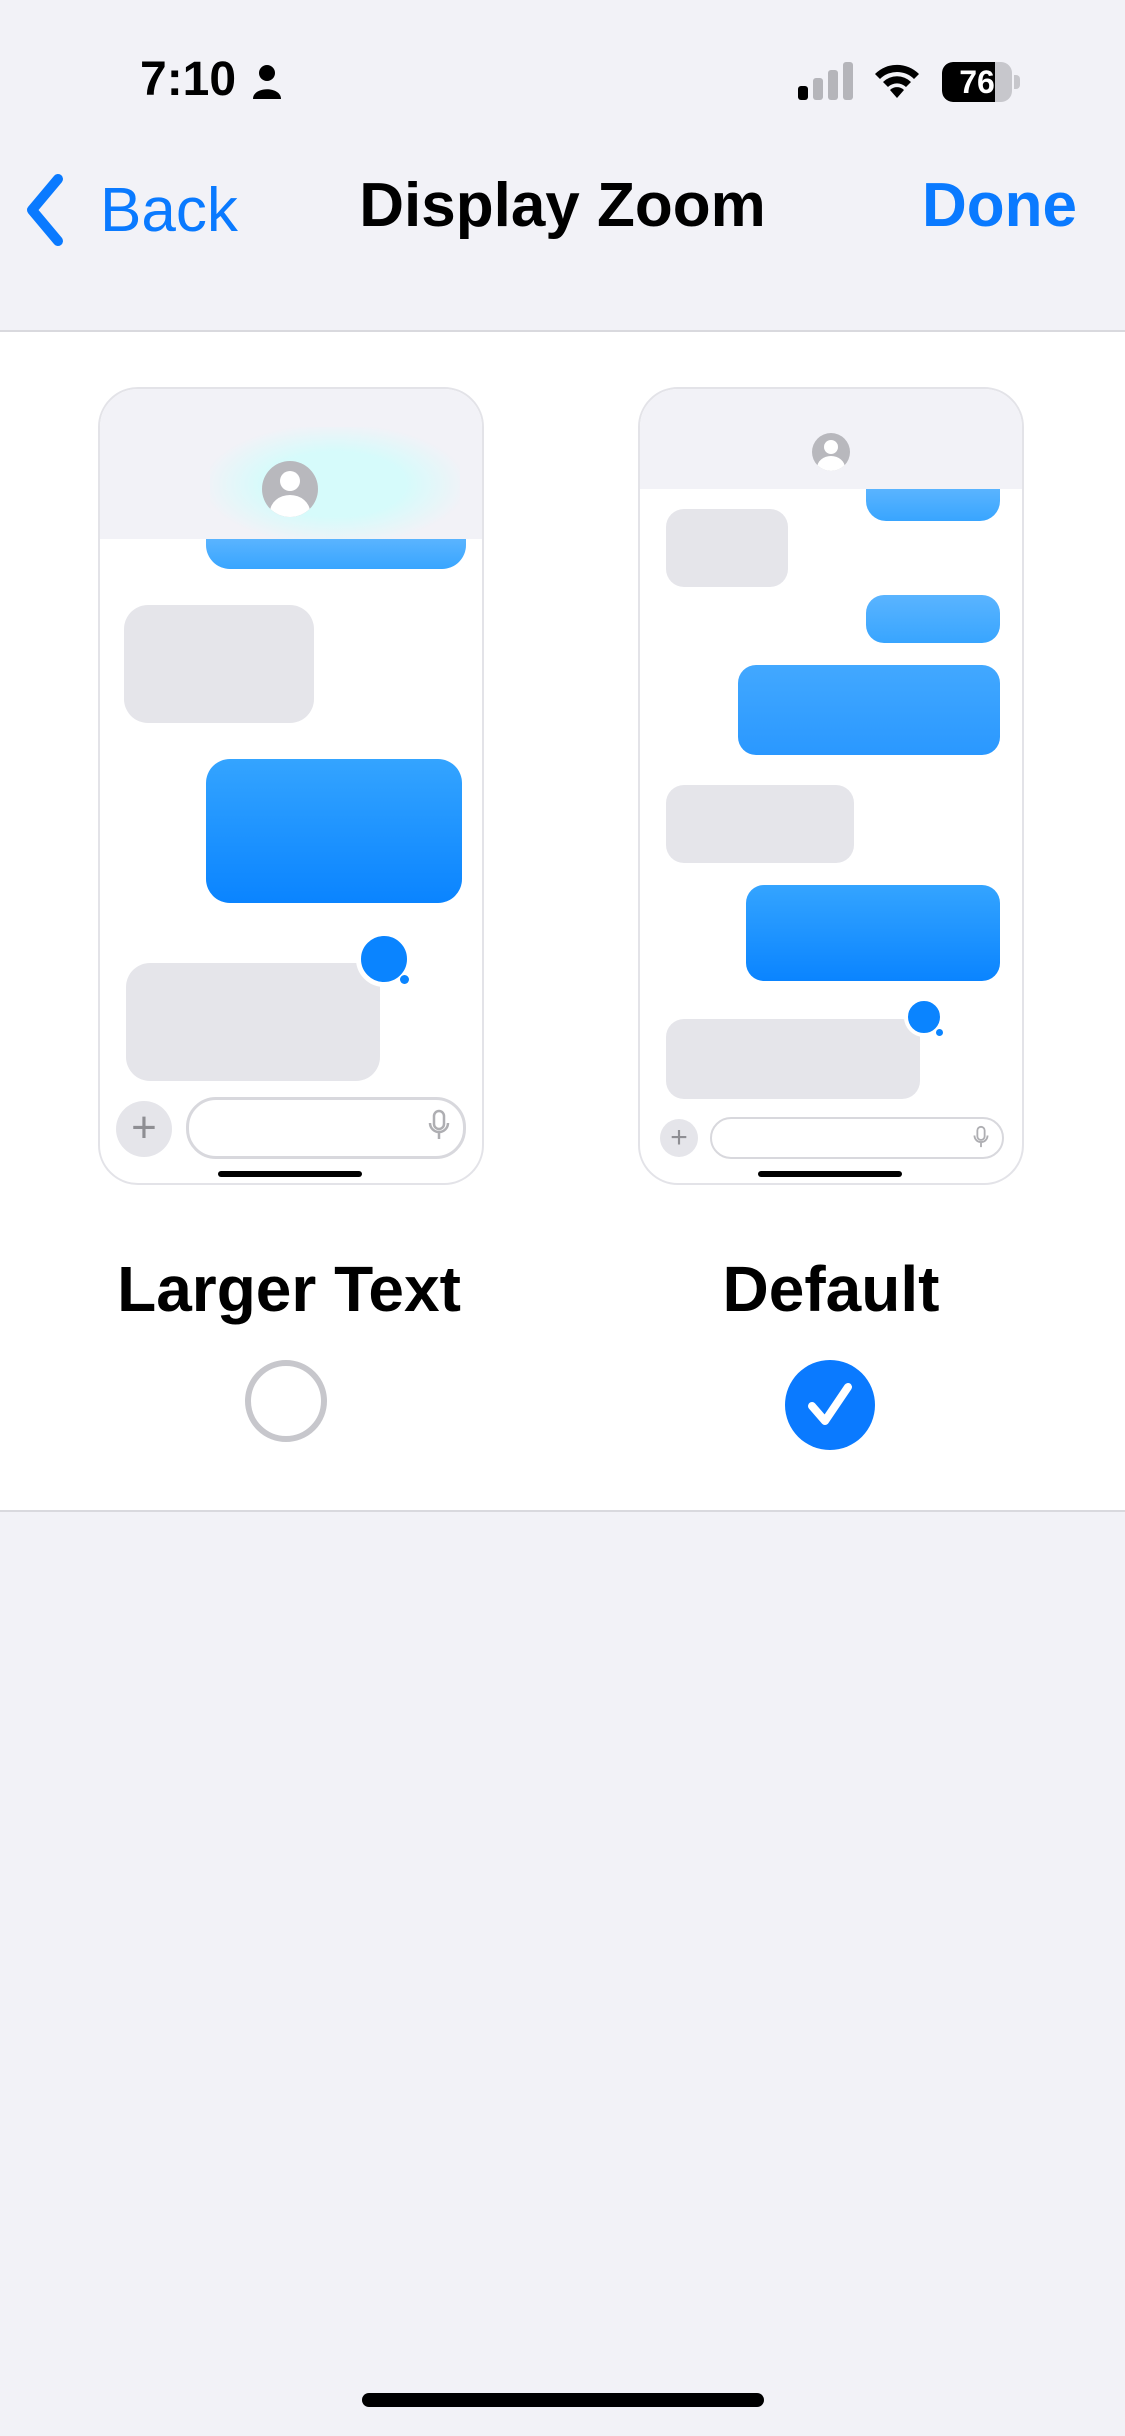  I want to click on default-preview: +, so click(831, 786).